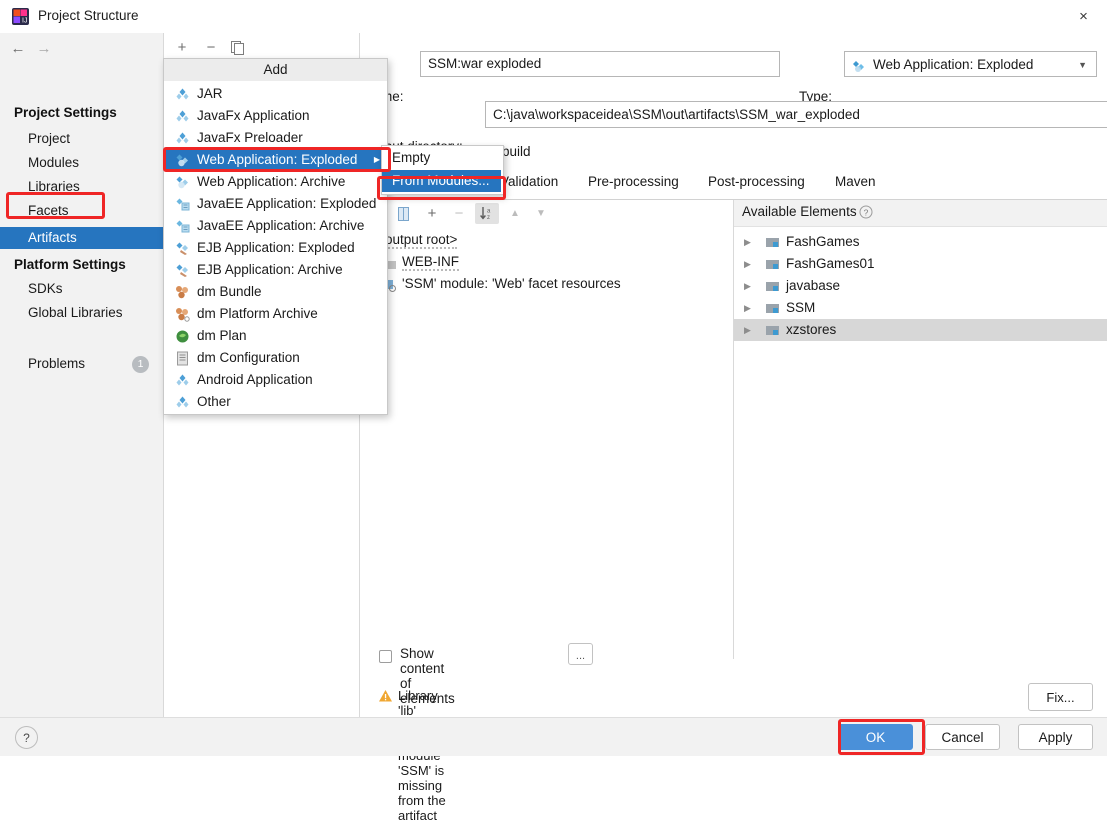 The image size is (1107, 823). I want to click on menu-item-dm-configuration: dm Configuration, so click(275, 358).